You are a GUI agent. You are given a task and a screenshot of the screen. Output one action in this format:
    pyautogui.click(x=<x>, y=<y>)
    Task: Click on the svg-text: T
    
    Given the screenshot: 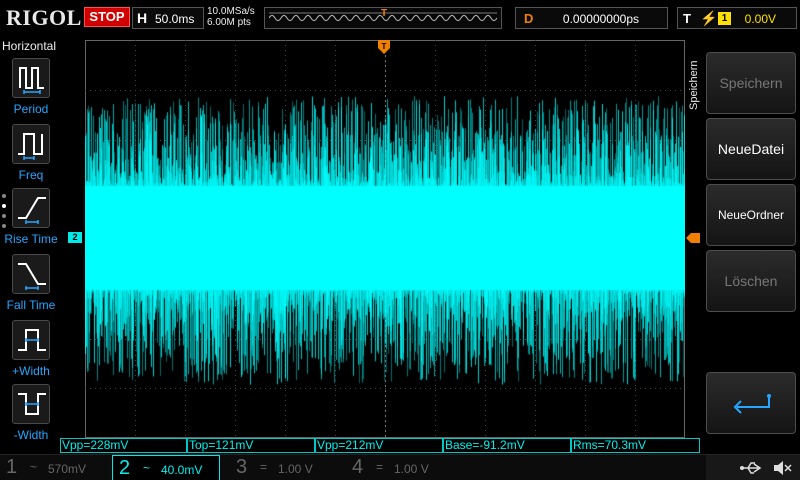 What is the action you would take?
    pyautogui.click(x=384, y=46)
    